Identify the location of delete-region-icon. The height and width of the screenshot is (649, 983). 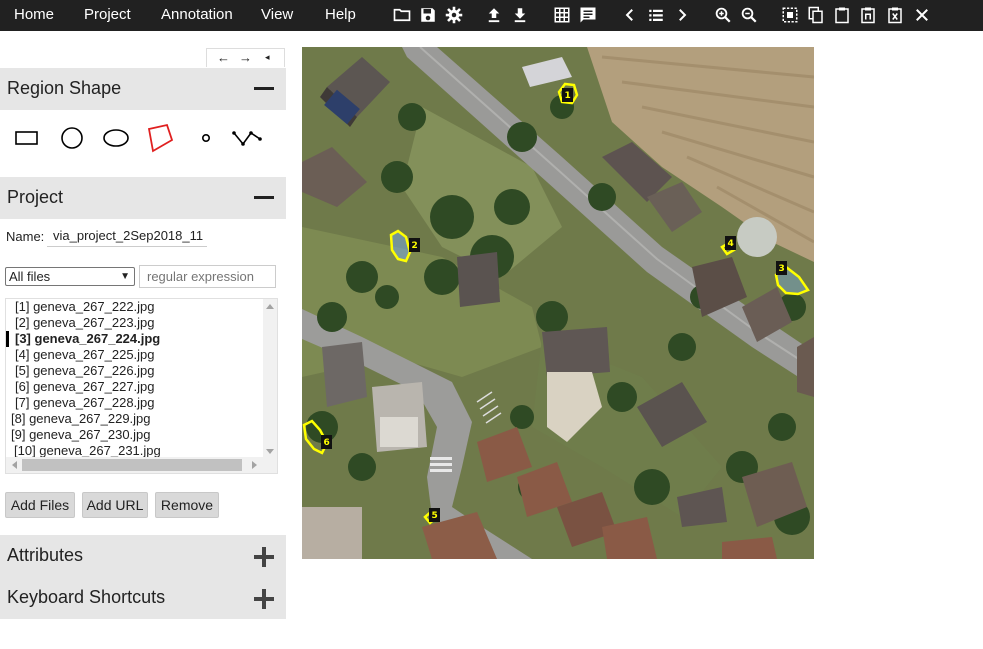
(895, 15).